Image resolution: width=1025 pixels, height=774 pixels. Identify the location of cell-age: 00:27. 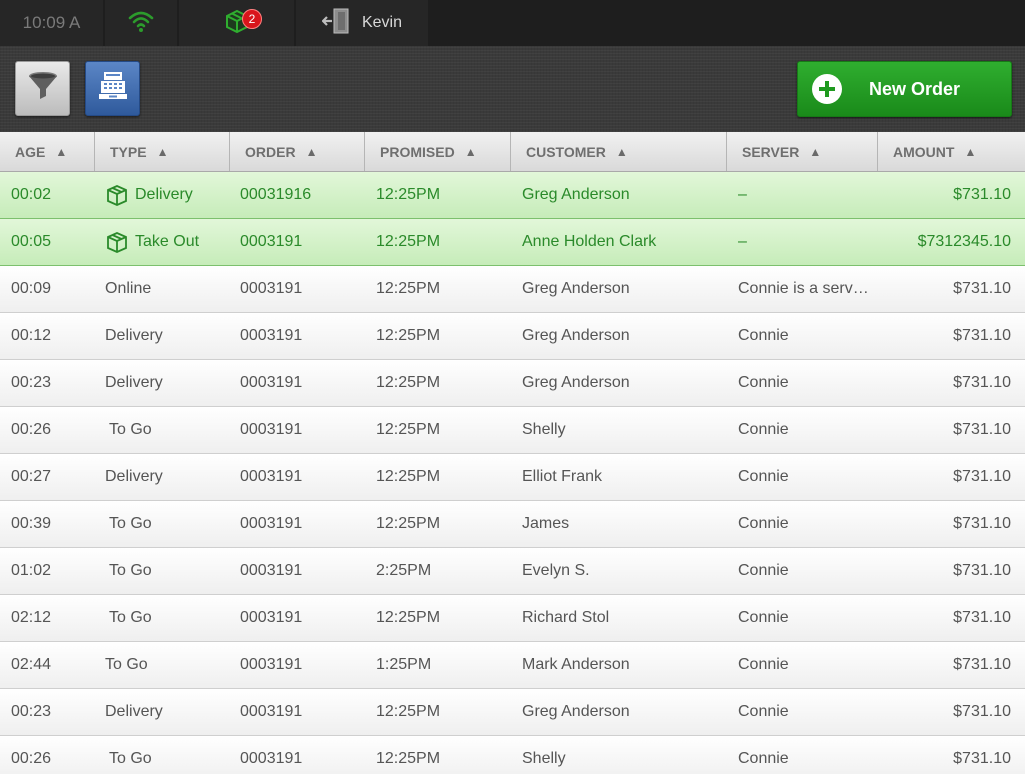
(51, 477).